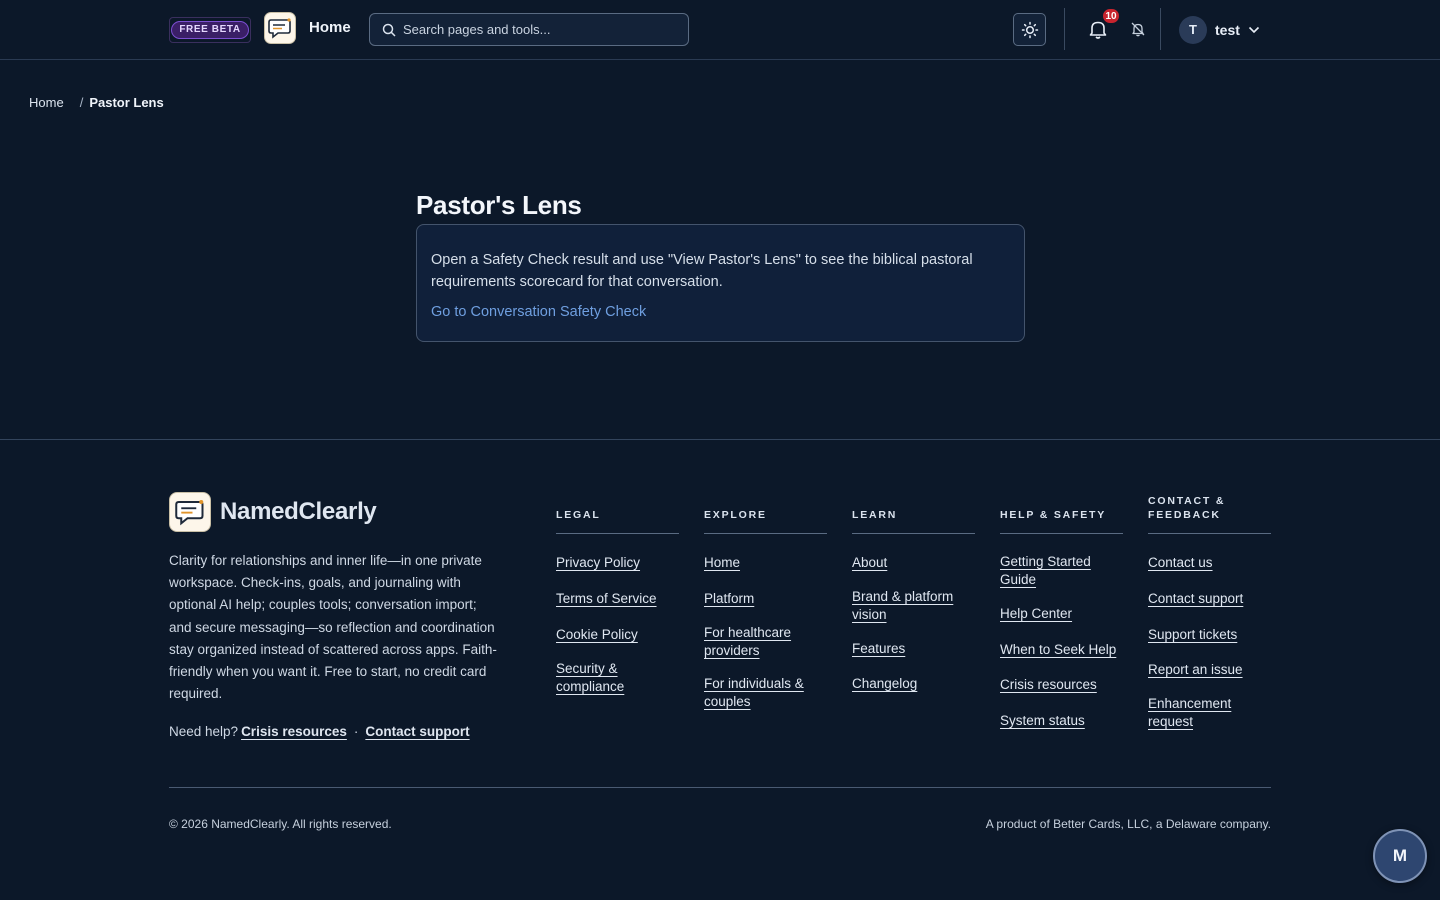  Describe the element at coordinates (417, 731) in the screenshot. I see `contact-support-link: Contact support` at that location.